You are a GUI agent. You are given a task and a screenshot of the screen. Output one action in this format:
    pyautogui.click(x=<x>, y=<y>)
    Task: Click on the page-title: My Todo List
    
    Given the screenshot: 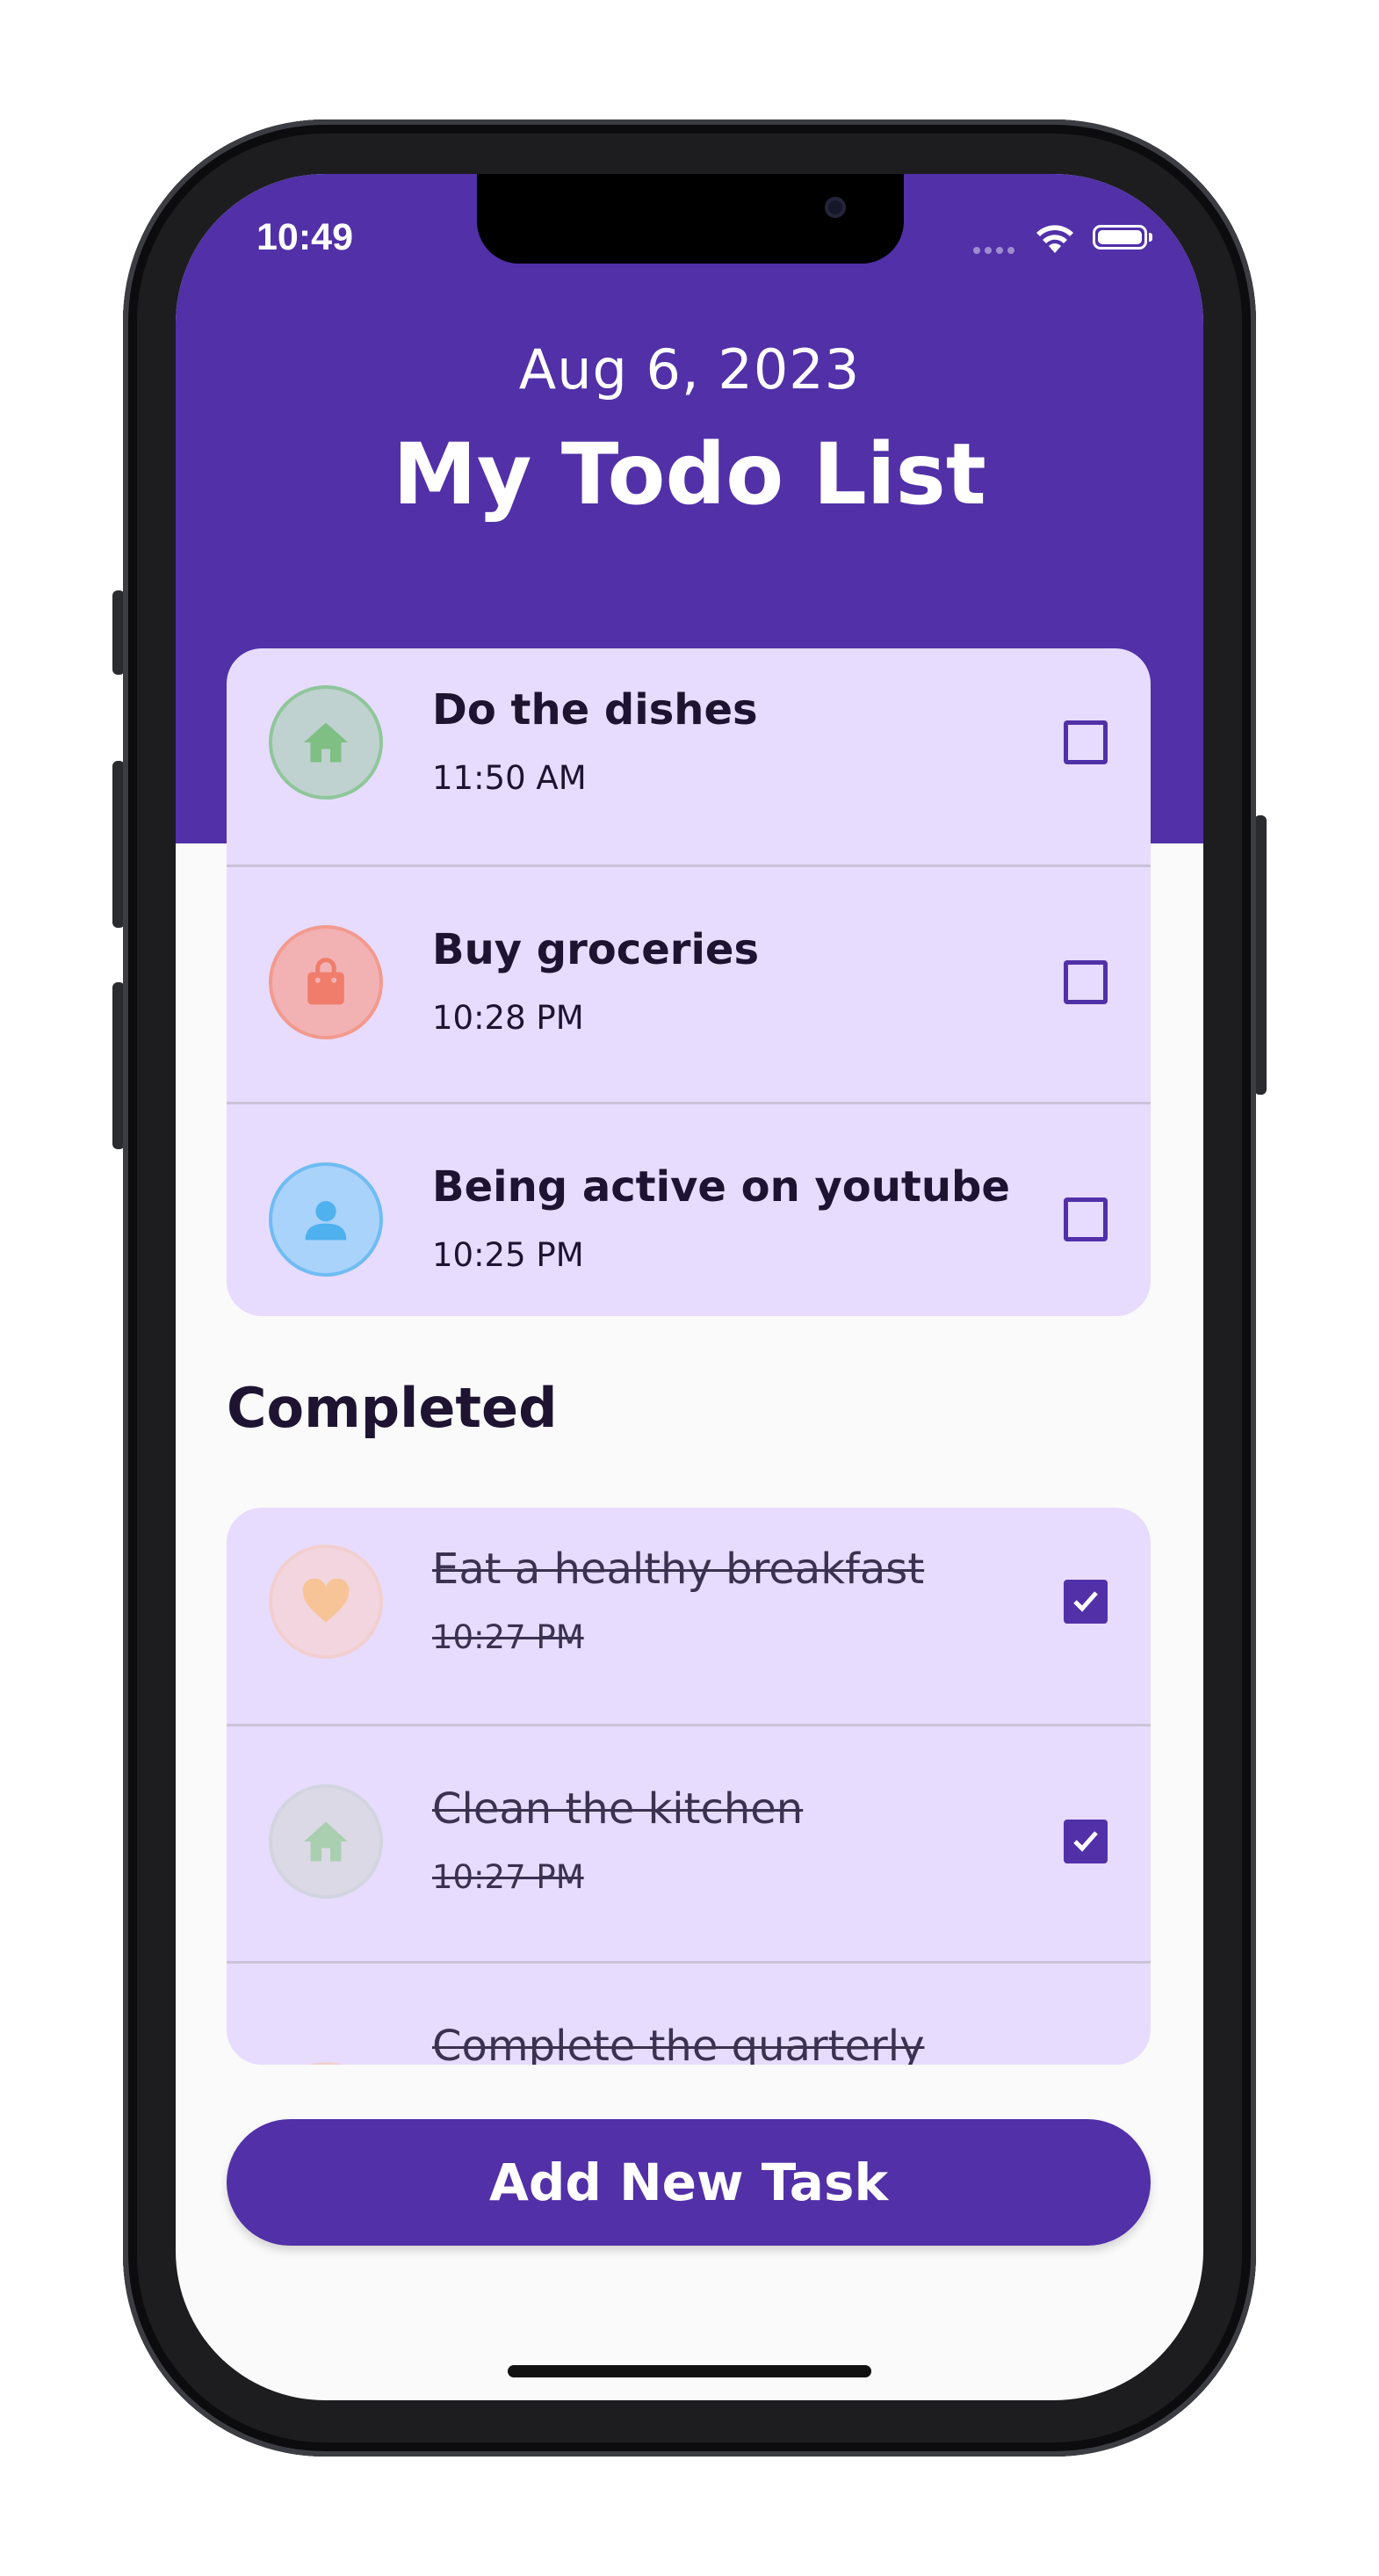 What is the action you would take?
    pyautogui.click(x=689, y=474)
    